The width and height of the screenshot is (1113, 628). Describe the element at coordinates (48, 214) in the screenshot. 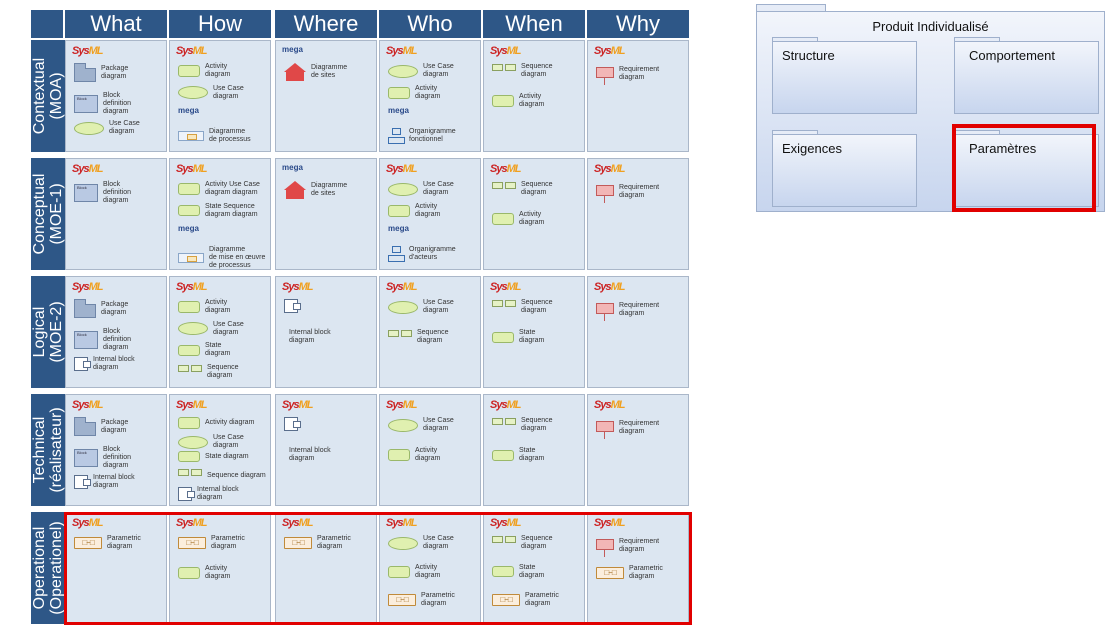

I see `row-label: Conceptual (MOE-1)` at that location.